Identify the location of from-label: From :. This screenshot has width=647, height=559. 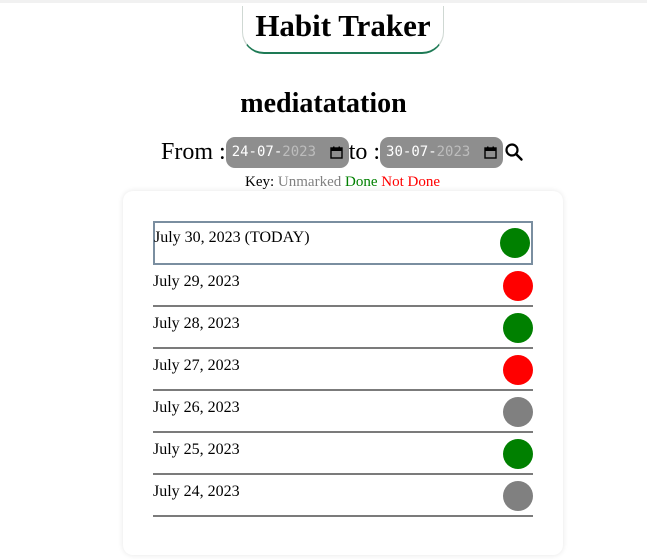
(193, 151).